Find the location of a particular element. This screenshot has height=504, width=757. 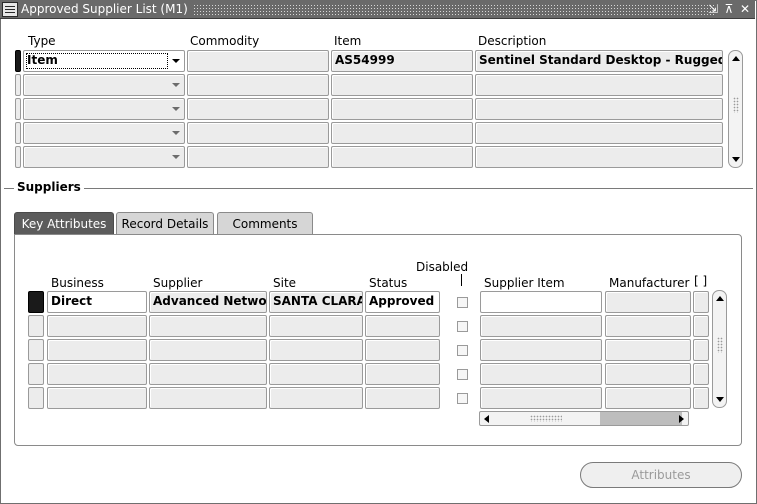

maximize-icon: ⊼ is located at coordinates (729, 9).